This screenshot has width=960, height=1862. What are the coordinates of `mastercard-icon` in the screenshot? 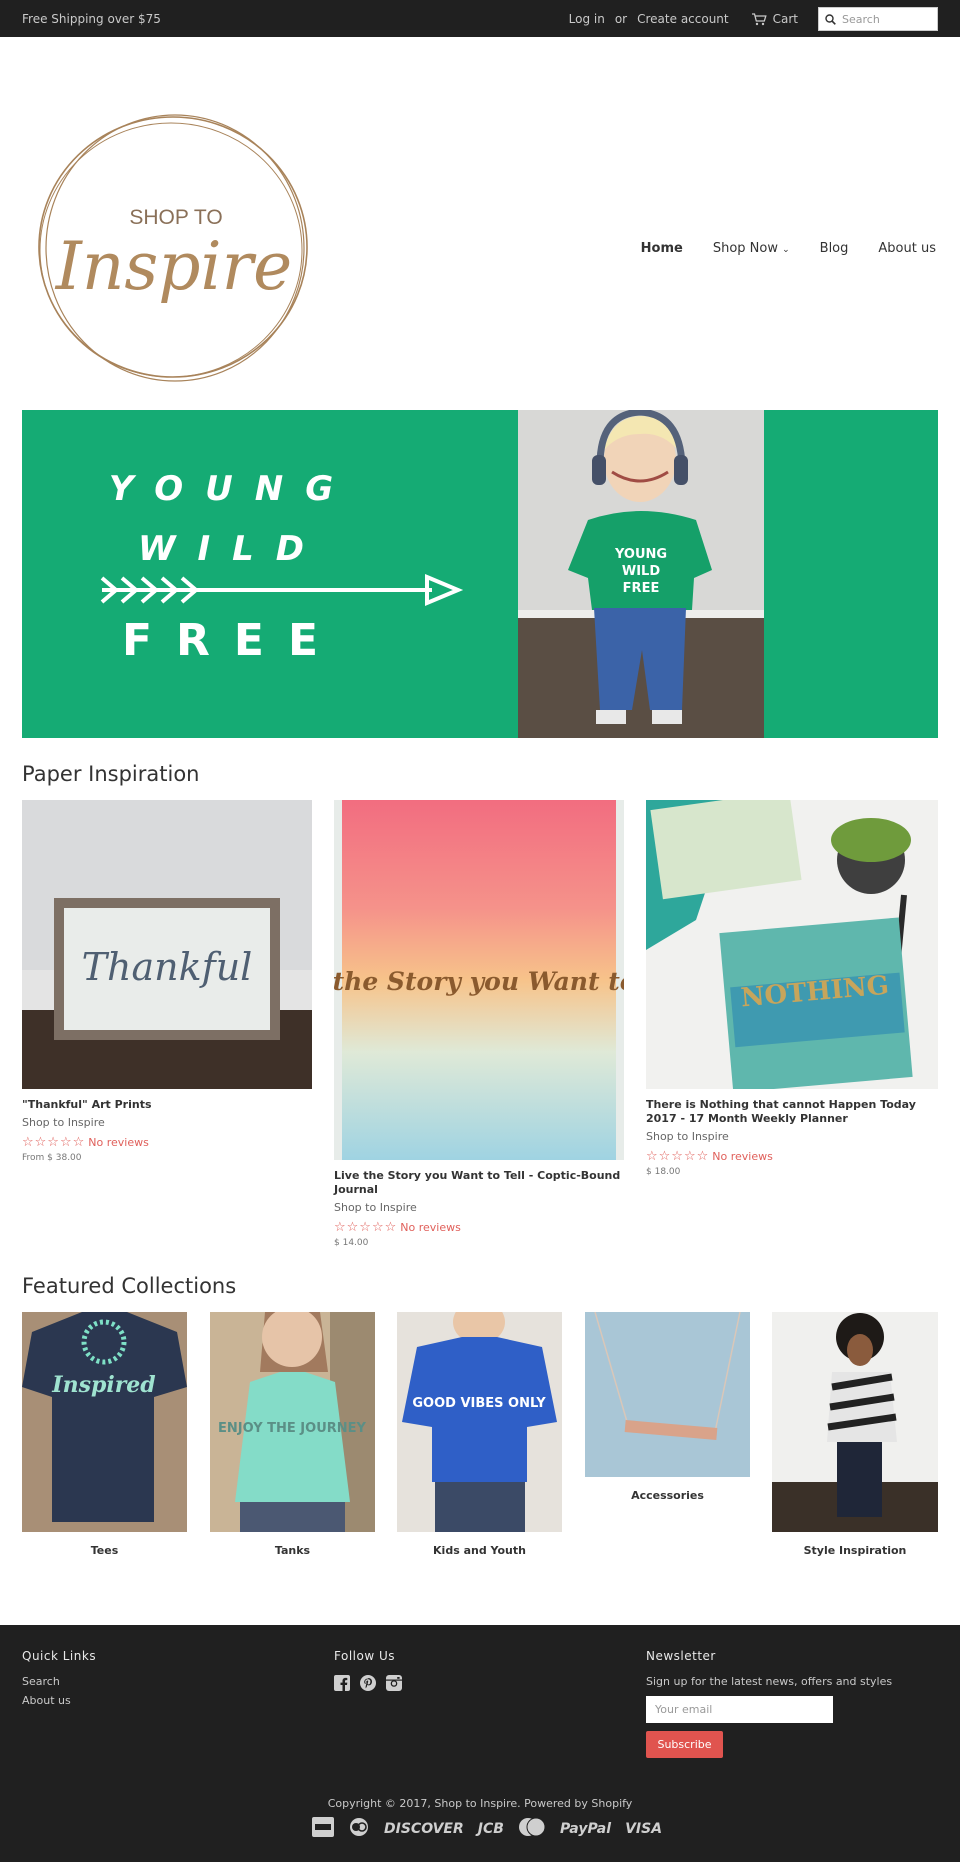 It's located at (532, 1829).